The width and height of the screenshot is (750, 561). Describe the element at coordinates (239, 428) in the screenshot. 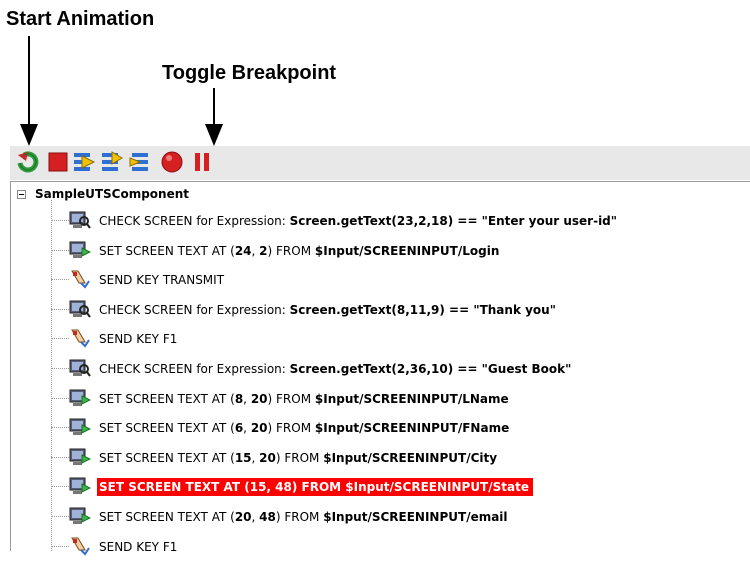

I see `tree-item-value: 6` at that location.